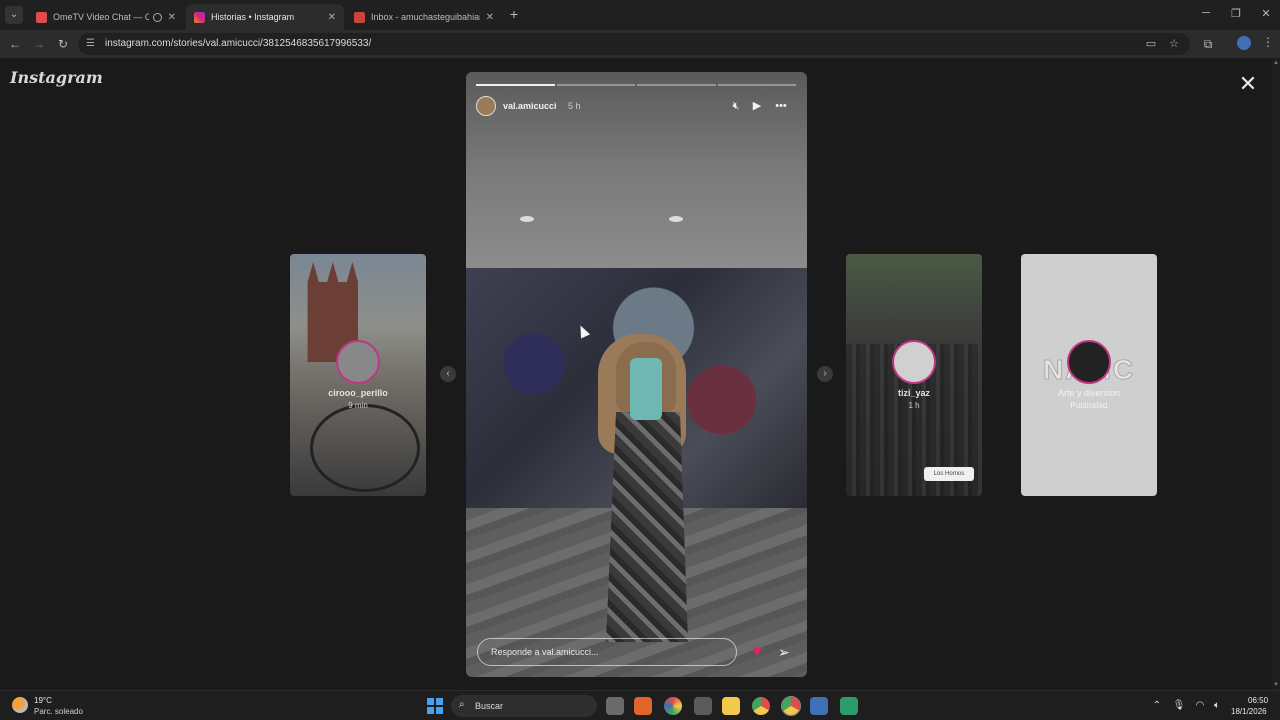  I want to click on volume-icon: 🔈︎, so click(1217, 706).